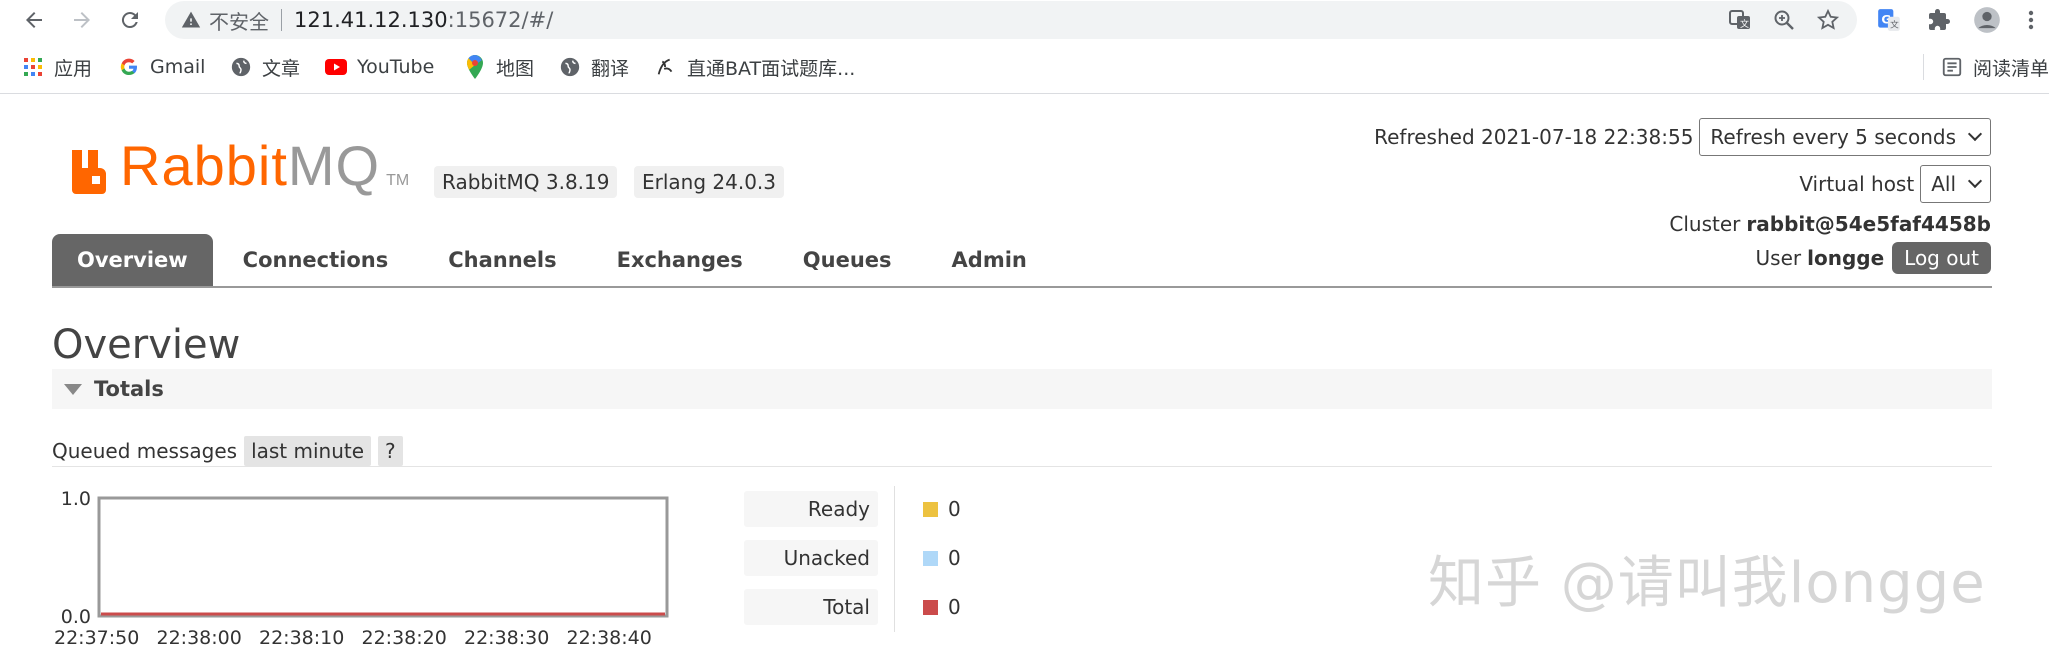 The height and width of the screenshot is (664, 2049). Describe the element at coordinates (500, 20) in the screenshot. I see `address-path: :15672/#/` at that location.